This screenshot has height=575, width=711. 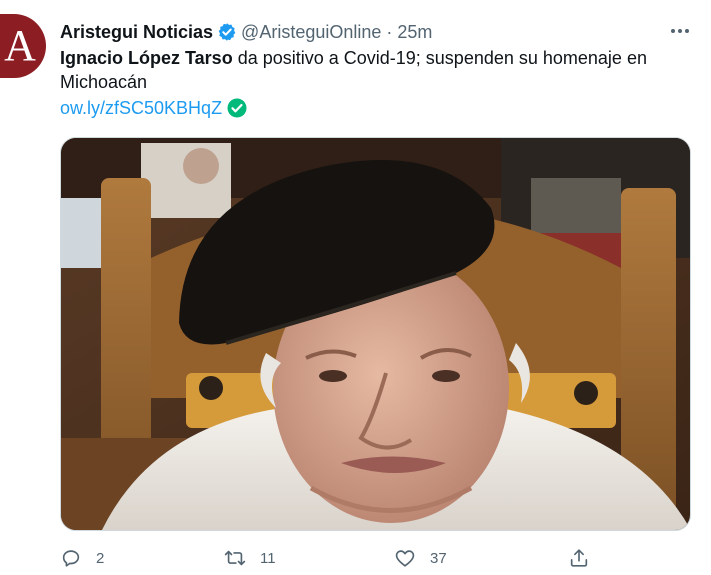 What do you see at coordinates (141, 108) in the screenshot?
I see `tweet-link: ow.ly/zfSC50KBHqZ` at bounding box center [141, 108].